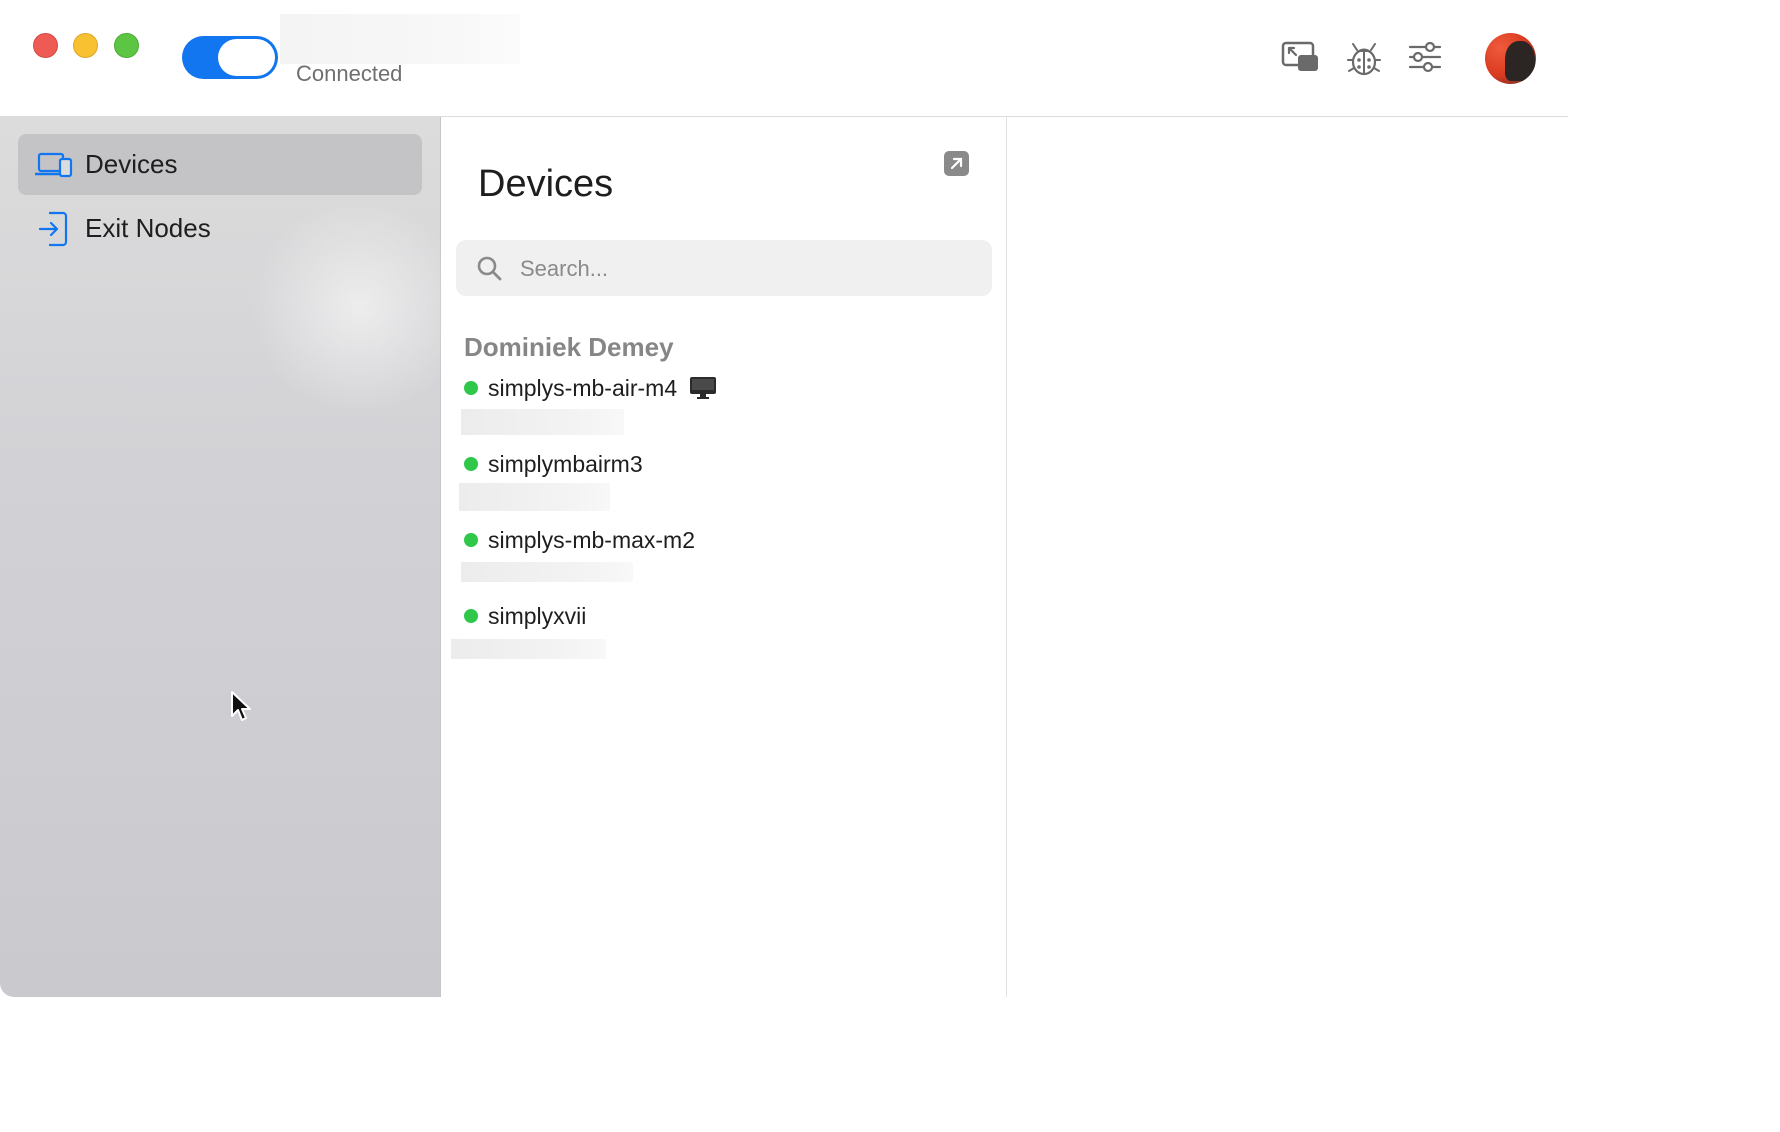 Image resolution: width=1780 pixels, height=1132 pixels. I want to click on sliders-icon, so click(1428, 60).